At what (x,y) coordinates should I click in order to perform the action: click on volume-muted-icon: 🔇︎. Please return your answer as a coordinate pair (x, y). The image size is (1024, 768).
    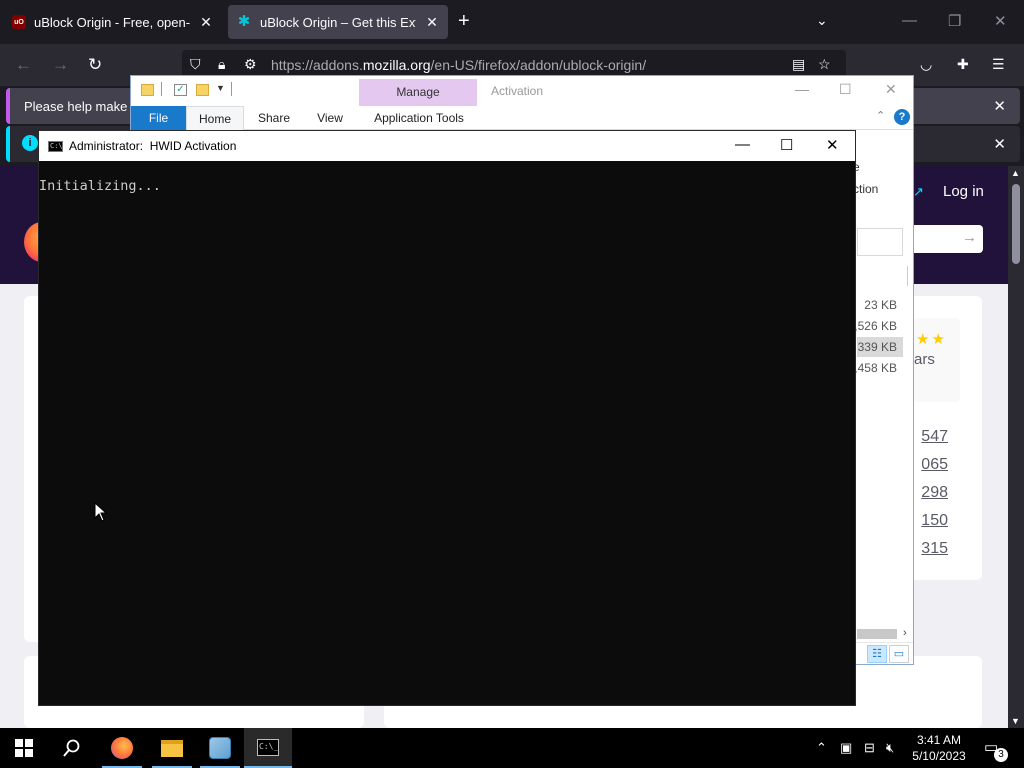
    Looking at the image, I should click on (890, 748).